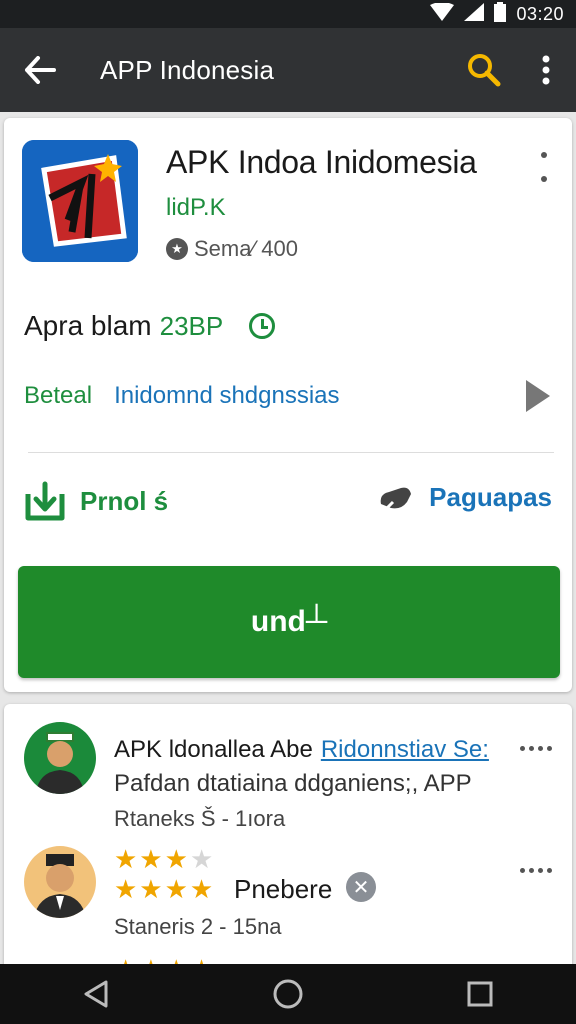 The height and width of the screenshot is (1024, 576). I want to click on nav-home-button, so click(288, 994).